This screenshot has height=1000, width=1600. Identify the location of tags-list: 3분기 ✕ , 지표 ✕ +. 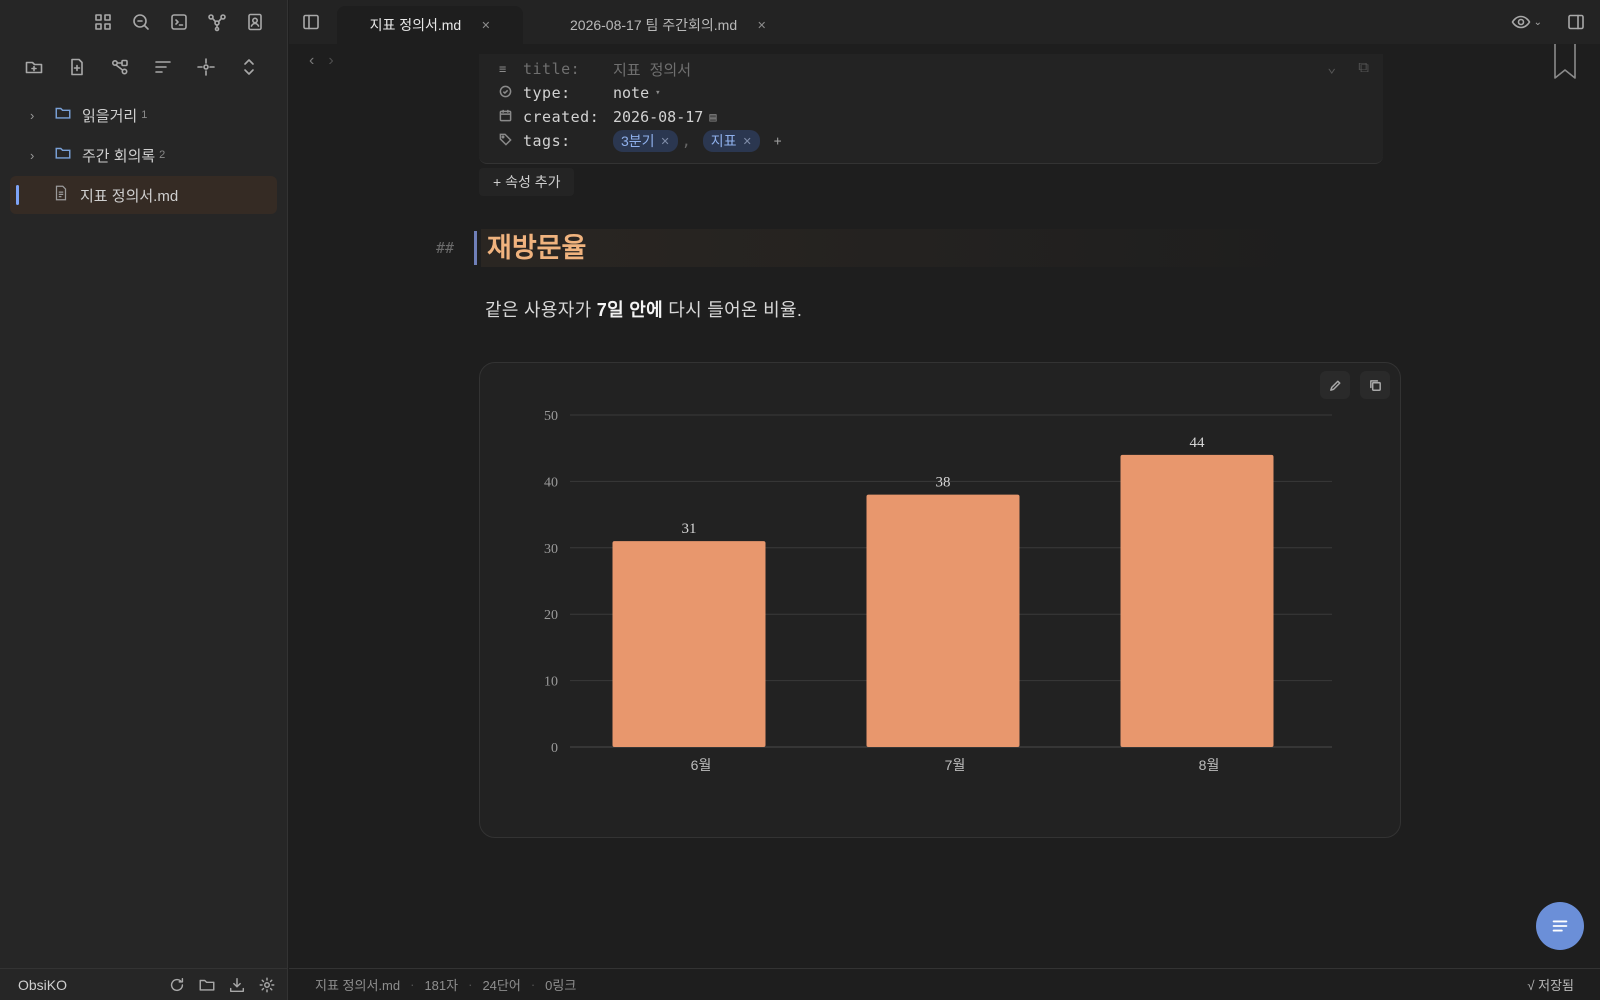
(697, 141).